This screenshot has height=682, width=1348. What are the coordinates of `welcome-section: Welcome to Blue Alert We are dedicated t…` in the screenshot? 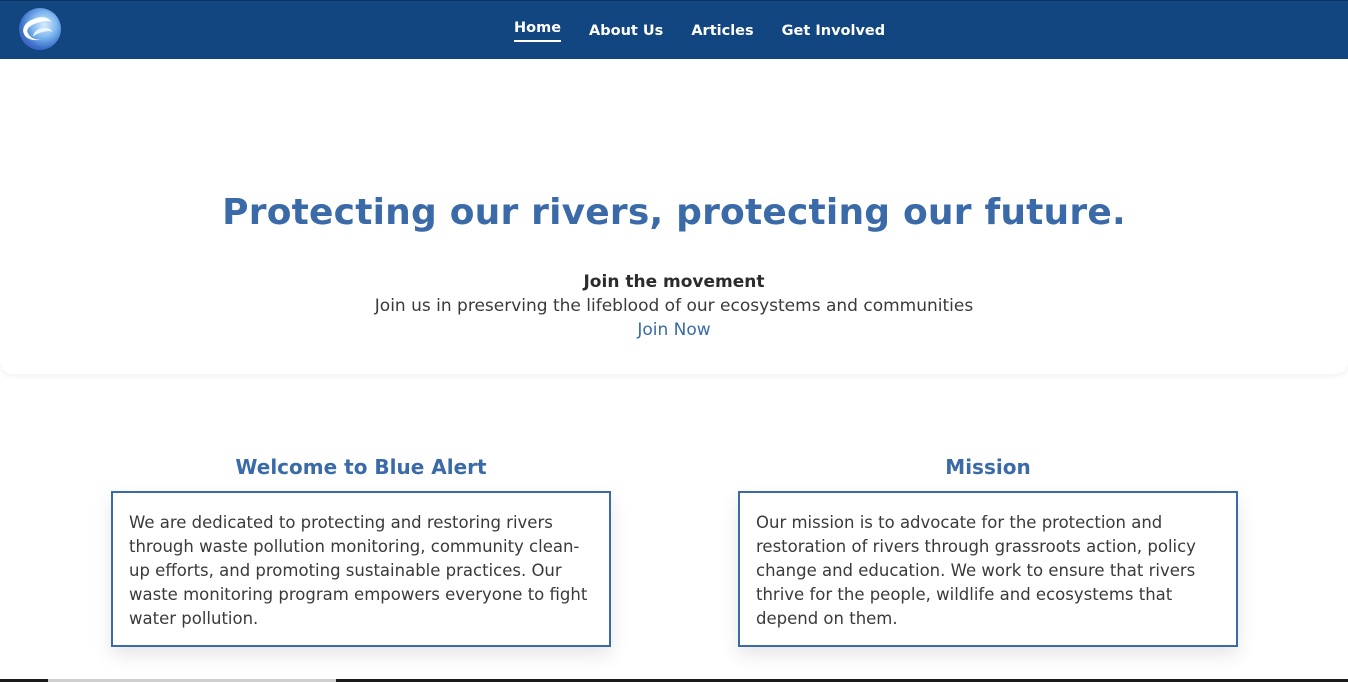 It's located at (361, 551).